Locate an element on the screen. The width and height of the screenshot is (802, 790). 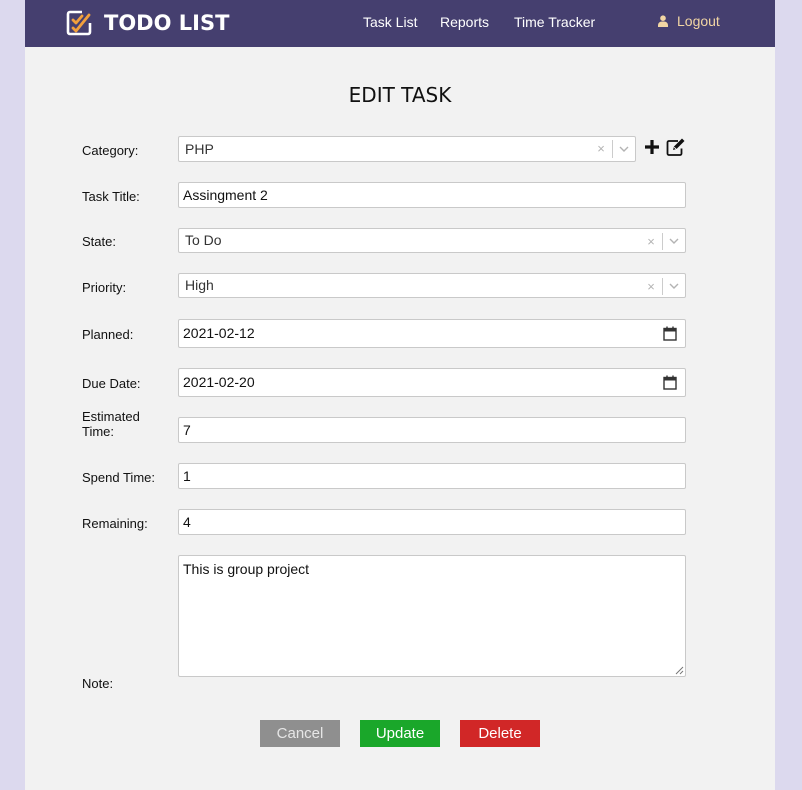
nav-time-tracker: Time Tracker is located at coordinates (554, 22).